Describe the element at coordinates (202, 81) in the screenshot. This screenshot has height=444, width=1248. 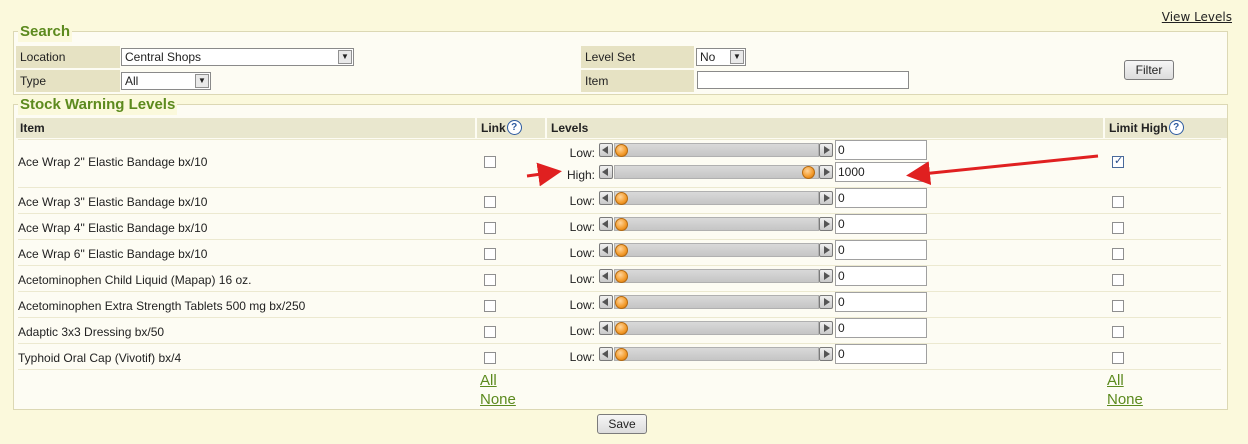
I see `chevron-down-icon: ▼` at that location.